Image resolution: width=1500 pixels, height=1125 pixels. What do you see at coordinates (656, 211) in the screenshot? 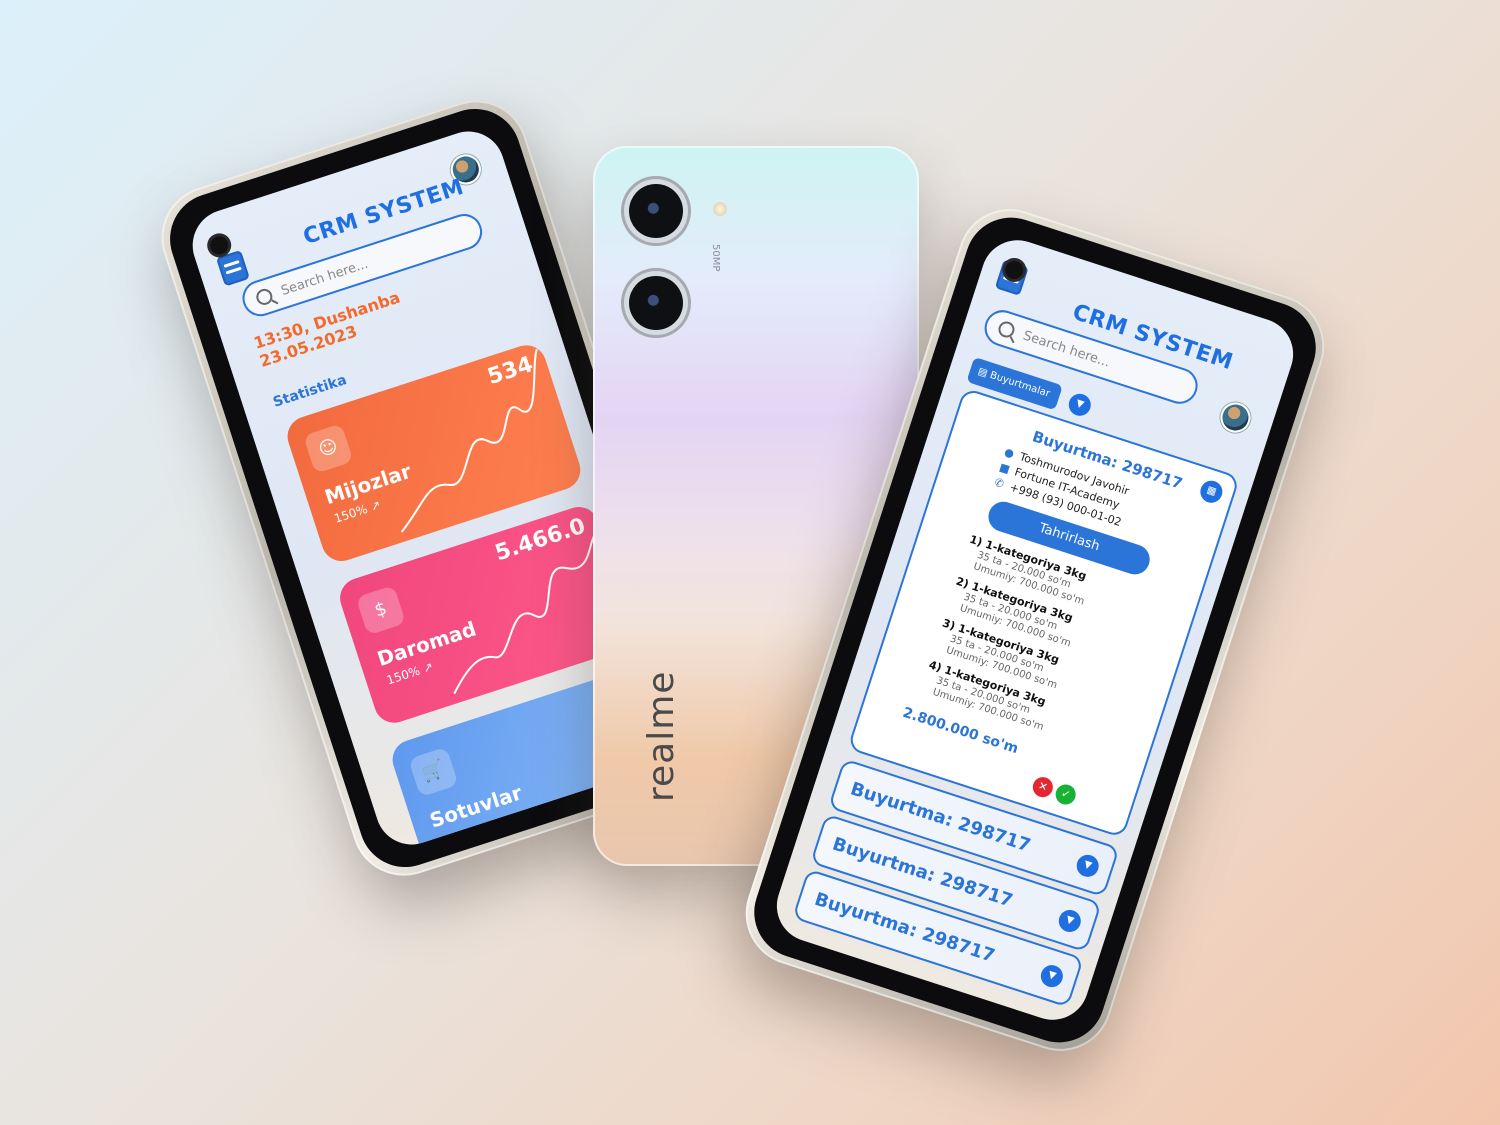
I see `camera-lens-top` at bounding box center [656, 211].